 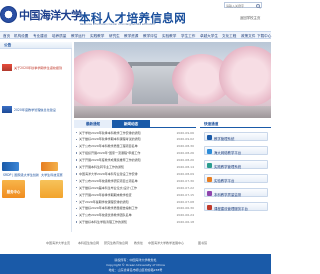 What do you see at coordinates (125, 167) in the screenshot?
I see `news-item-title: 关于开展本科生转专业工作的通知` at bounding box center [125, 167].